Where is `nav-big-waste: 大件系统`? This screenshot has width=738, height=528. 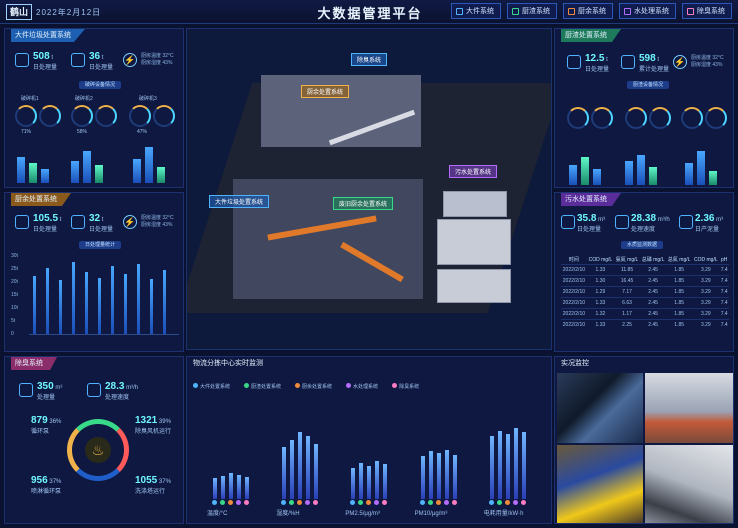
nav-big-waste: 大件系统 is located at coordinates (476, 11).